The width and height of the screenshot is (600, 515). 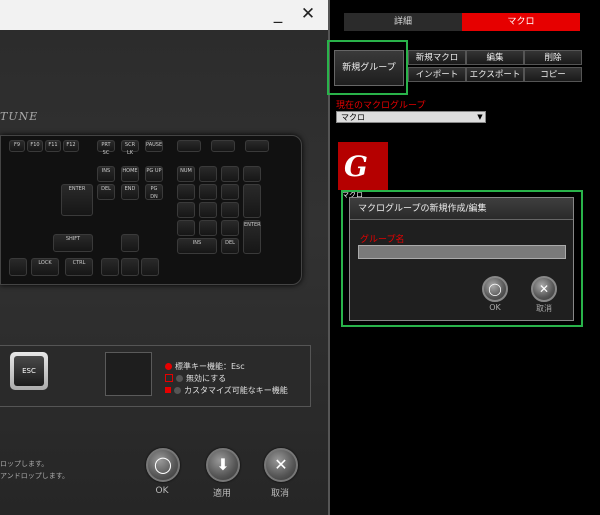 What do you see at coordinates (79, 267) in the screenshot?
I see `key-ctrl: CTRL` at bounding box center [79, 267].